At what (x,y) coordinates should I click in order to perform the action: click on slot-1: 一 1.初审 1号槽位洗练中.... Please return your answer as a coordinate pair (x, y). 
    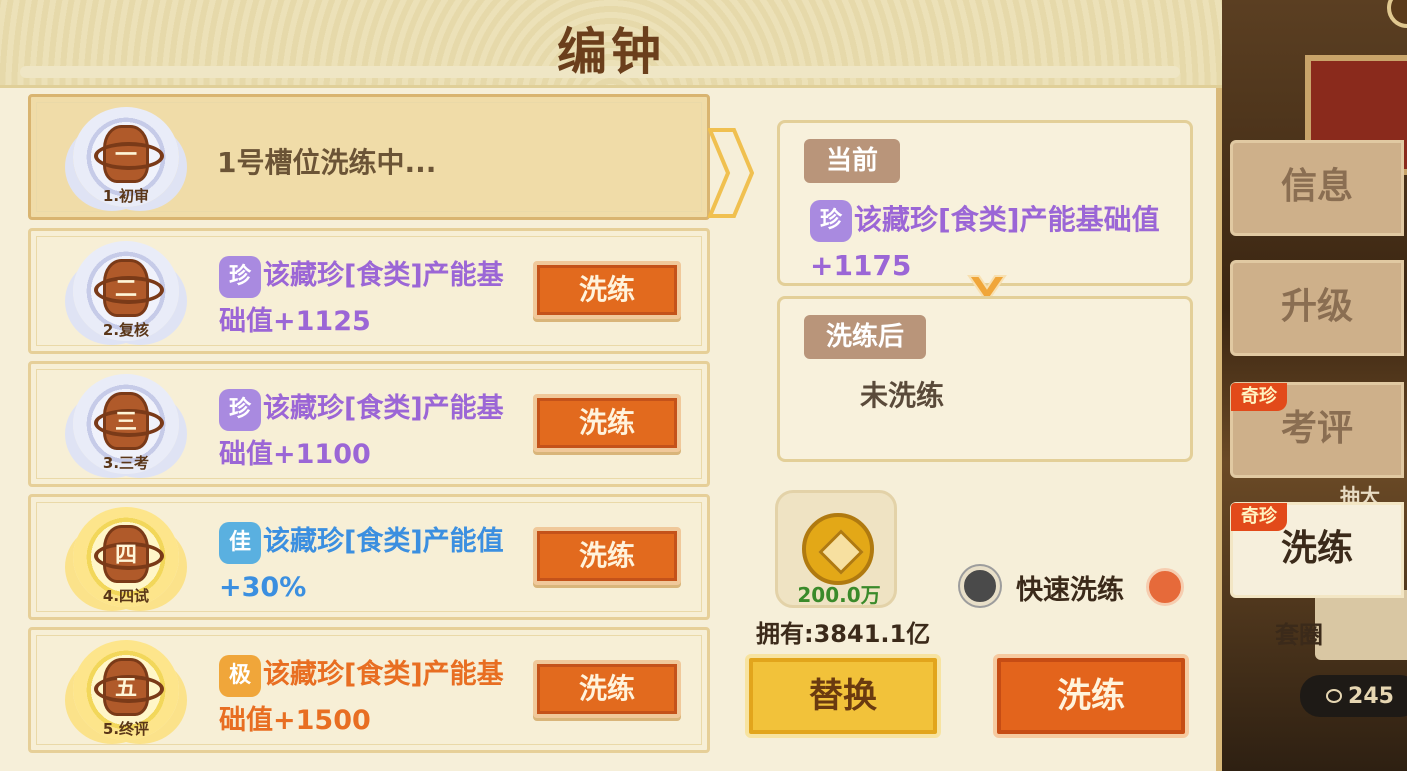
    Looking at the image, I should click on (369, 157).